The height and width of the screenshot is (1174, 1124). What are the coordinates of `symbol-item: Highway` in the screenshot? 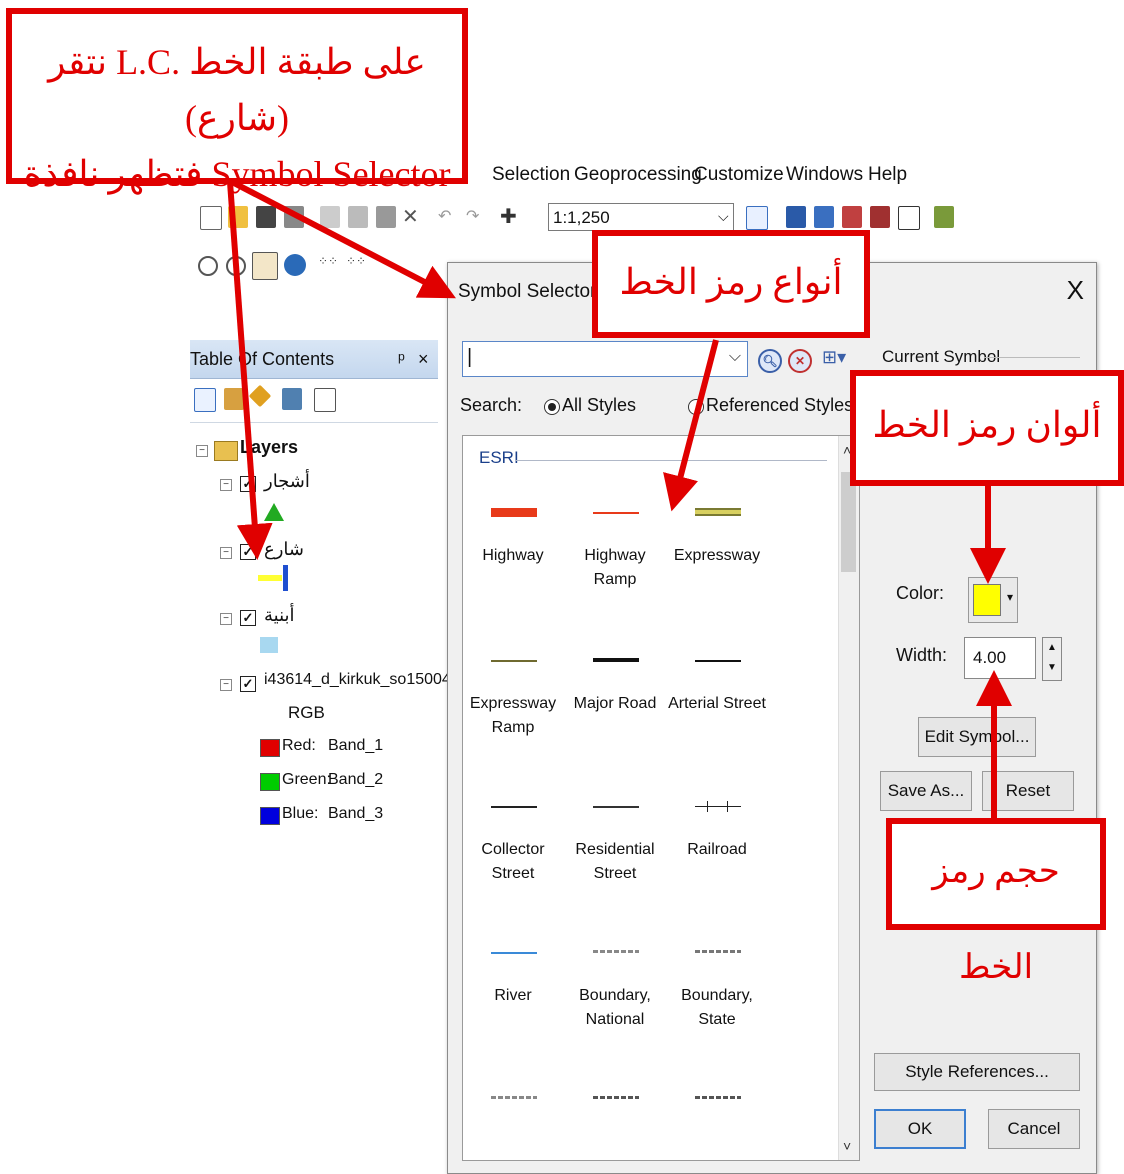 It's located at (513, 562).